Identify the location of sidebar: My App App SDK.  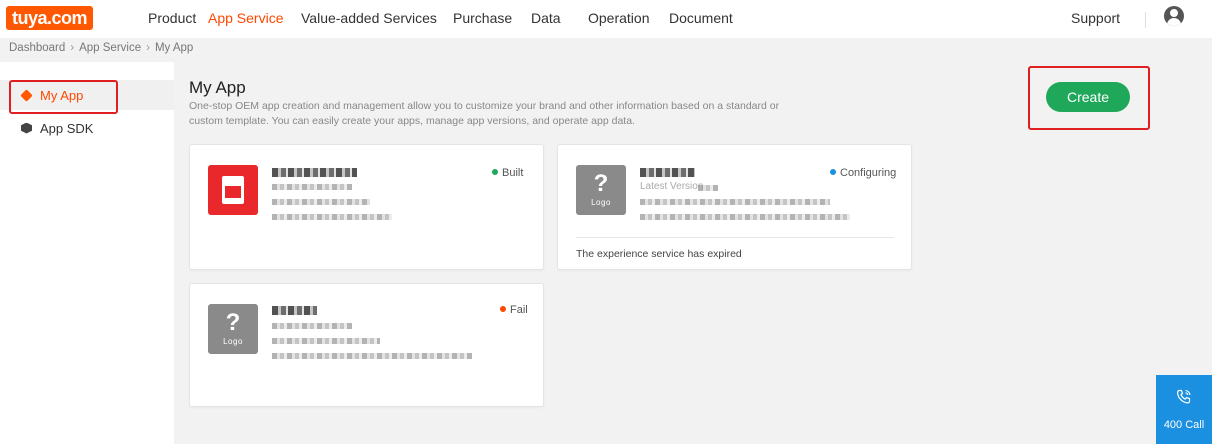
(87, 253).